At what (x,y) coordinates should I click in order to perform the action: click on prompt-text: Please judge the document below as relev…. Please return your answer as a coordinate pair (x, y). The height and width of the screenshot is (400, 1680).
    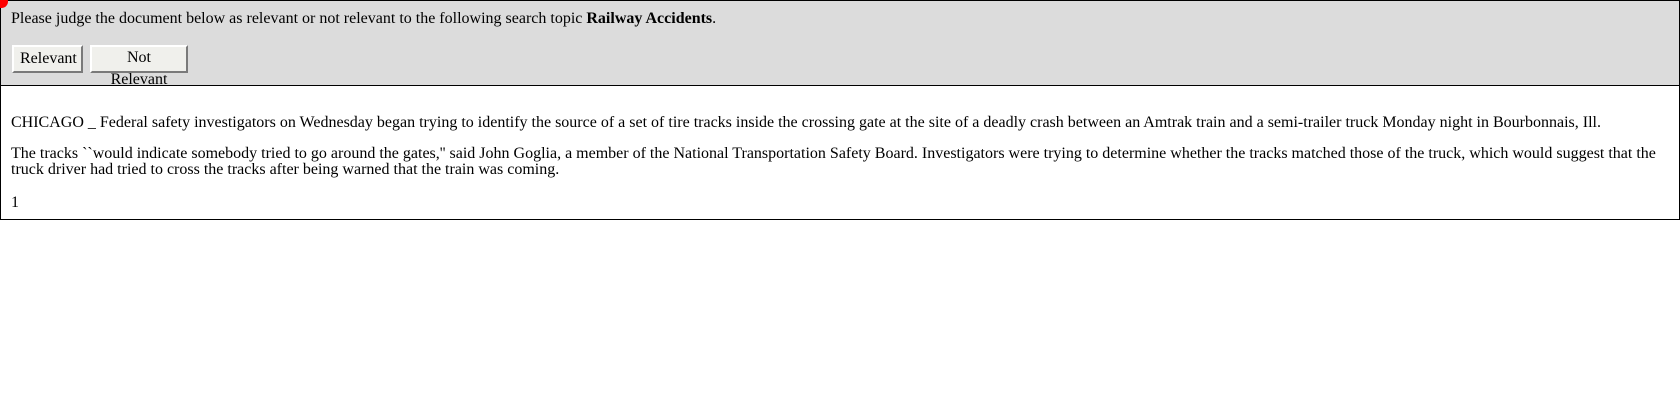
    Looking at the image, I should click on (299, 18).